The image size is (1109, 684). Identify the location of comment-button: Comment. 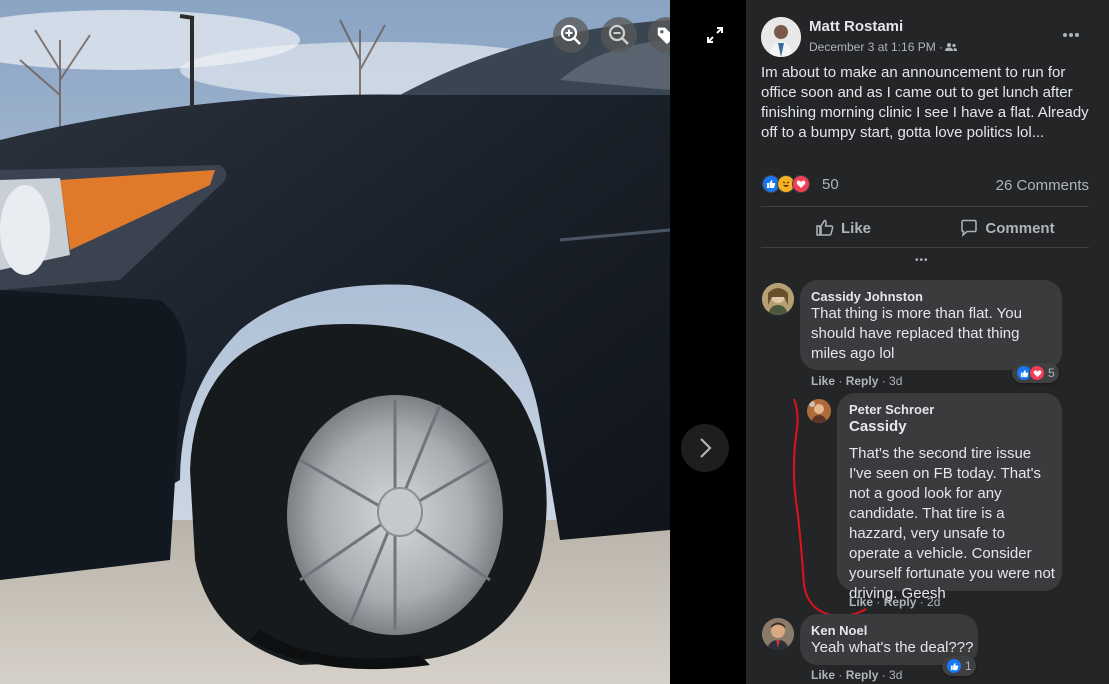
(1007, 228).